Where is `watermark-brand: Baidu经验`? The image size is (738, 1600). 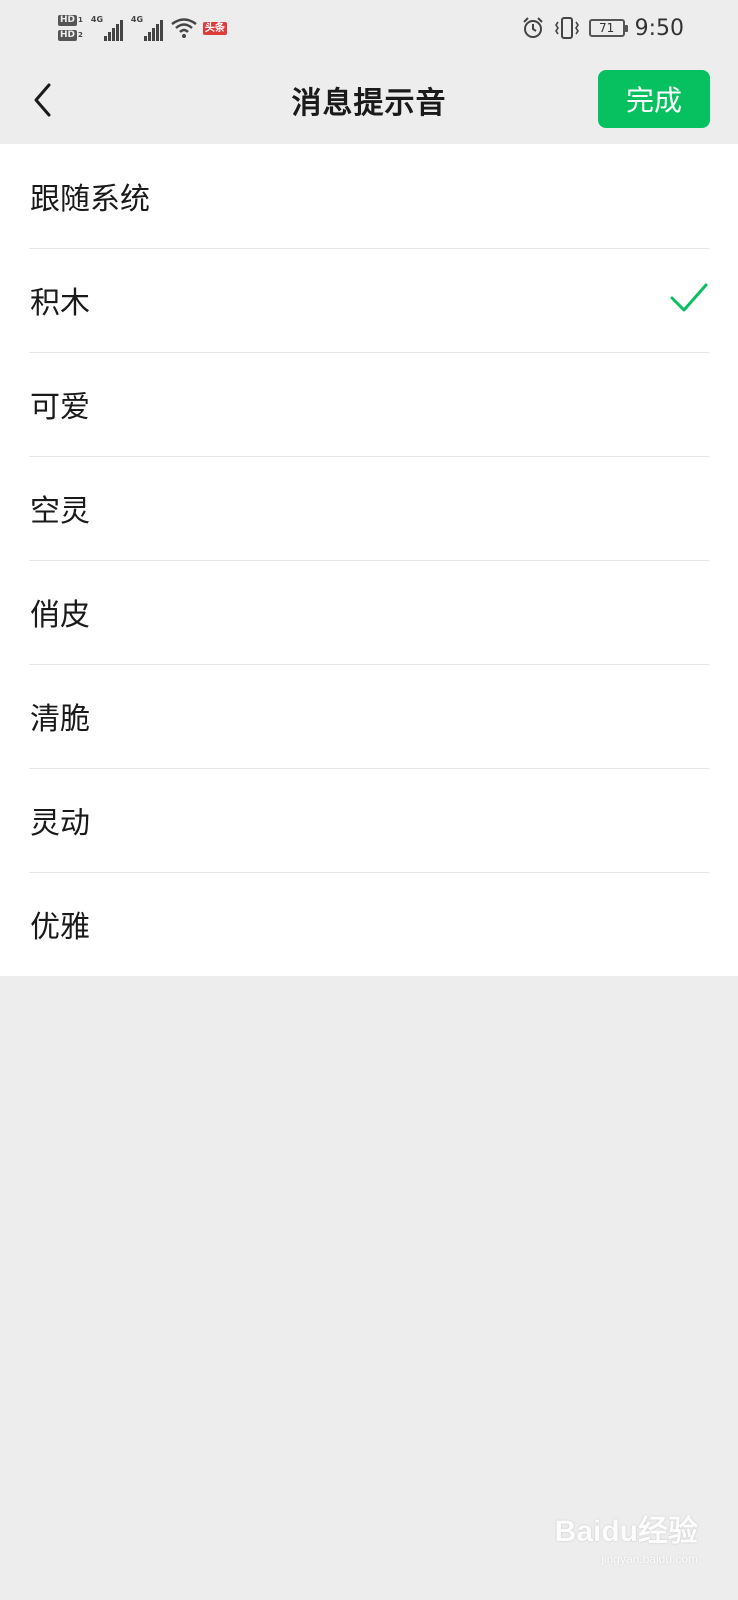
watermark-brand: Baidu经验 is located at coordinates (626, 1531).